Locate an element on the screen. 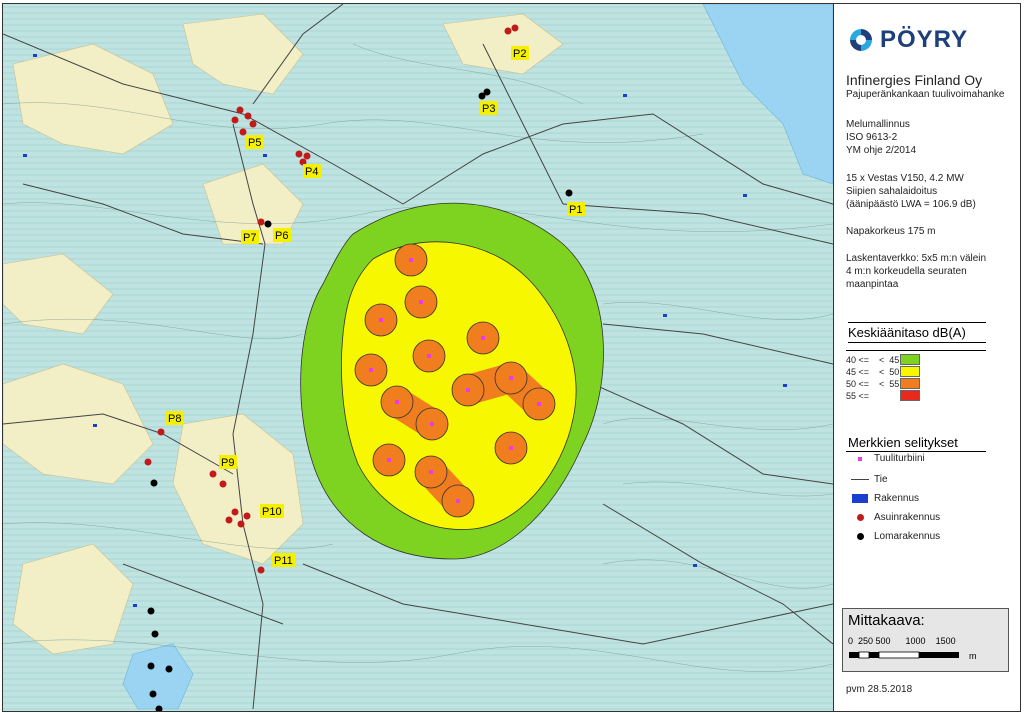  legend-building: Rakennus is located at coordinates (882, 498).